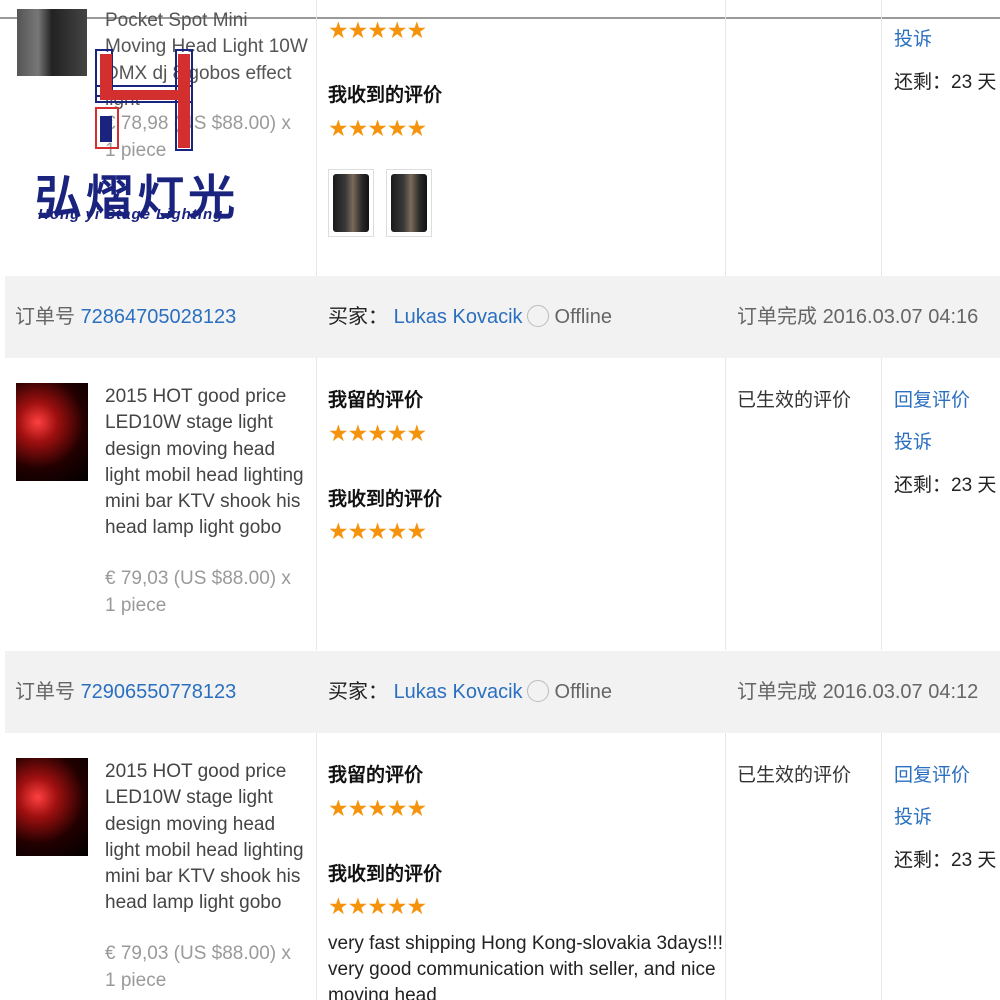 This screenshot has width=1000, height=1000. What do you see at coordinates (144, 100) in the screenshot?
I see `logo-mark-icon` at bounding box center [144, 100].